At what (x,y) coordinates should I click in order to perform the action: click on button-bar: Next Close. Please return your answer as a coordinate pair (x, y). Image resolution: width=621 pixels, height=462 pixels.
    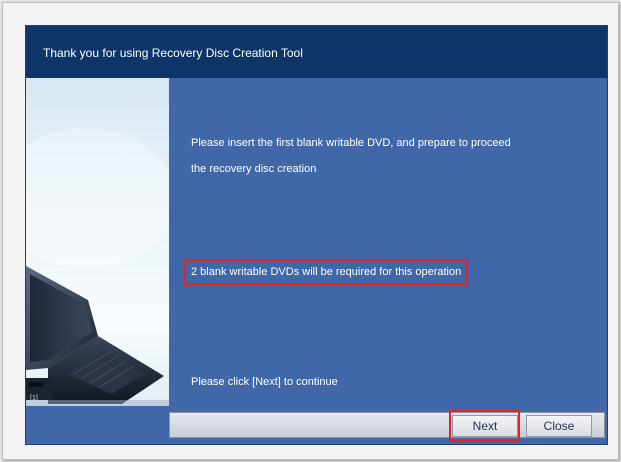
    Looking at the image, I should click on (316, 425).